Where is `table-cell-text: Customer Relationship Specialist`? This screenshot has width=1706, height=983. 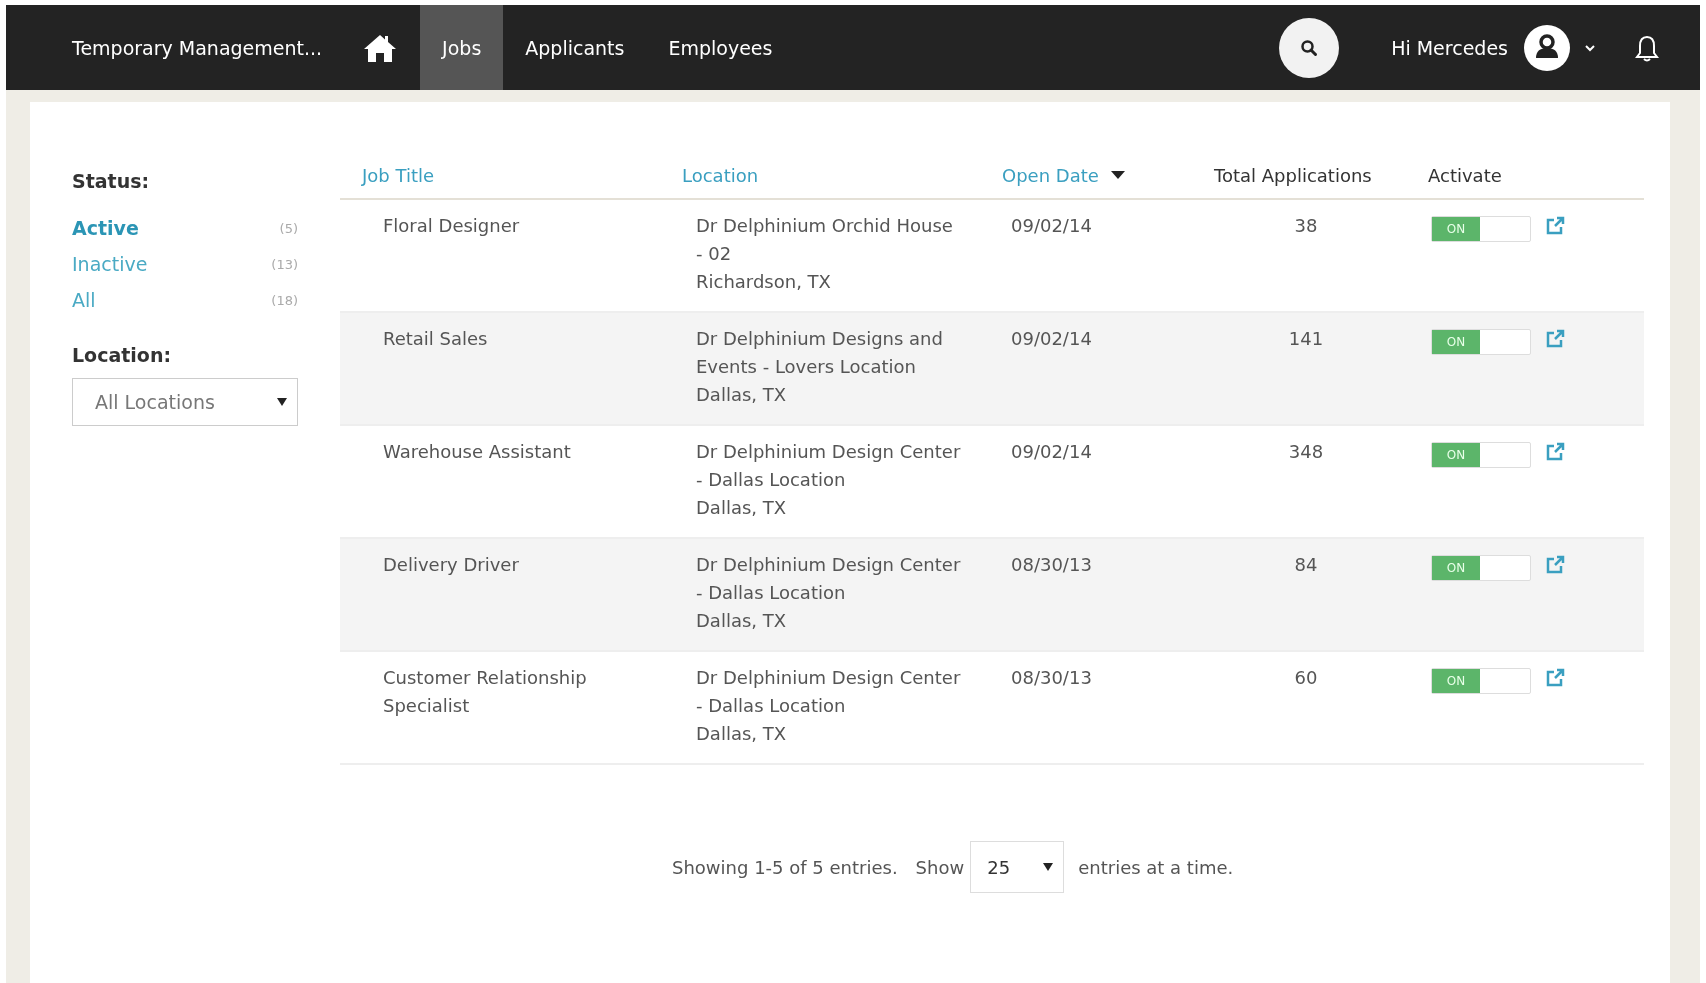 table-cell-text: Customer Relationship Specialist is located at coordinates (485, 692).